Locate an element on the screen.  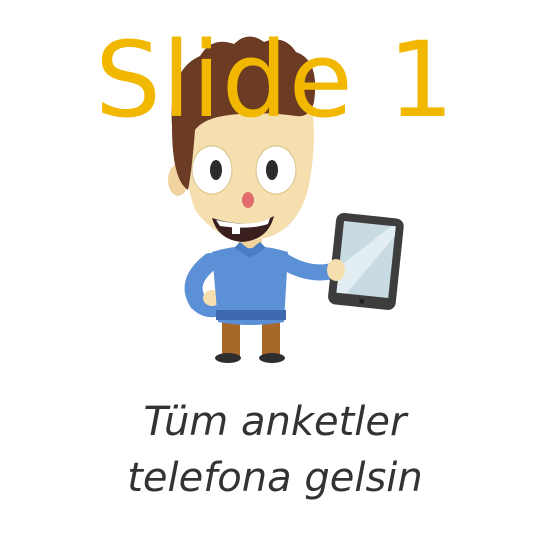
slide-title: Slide 1 is located at coordinates (275, 80).